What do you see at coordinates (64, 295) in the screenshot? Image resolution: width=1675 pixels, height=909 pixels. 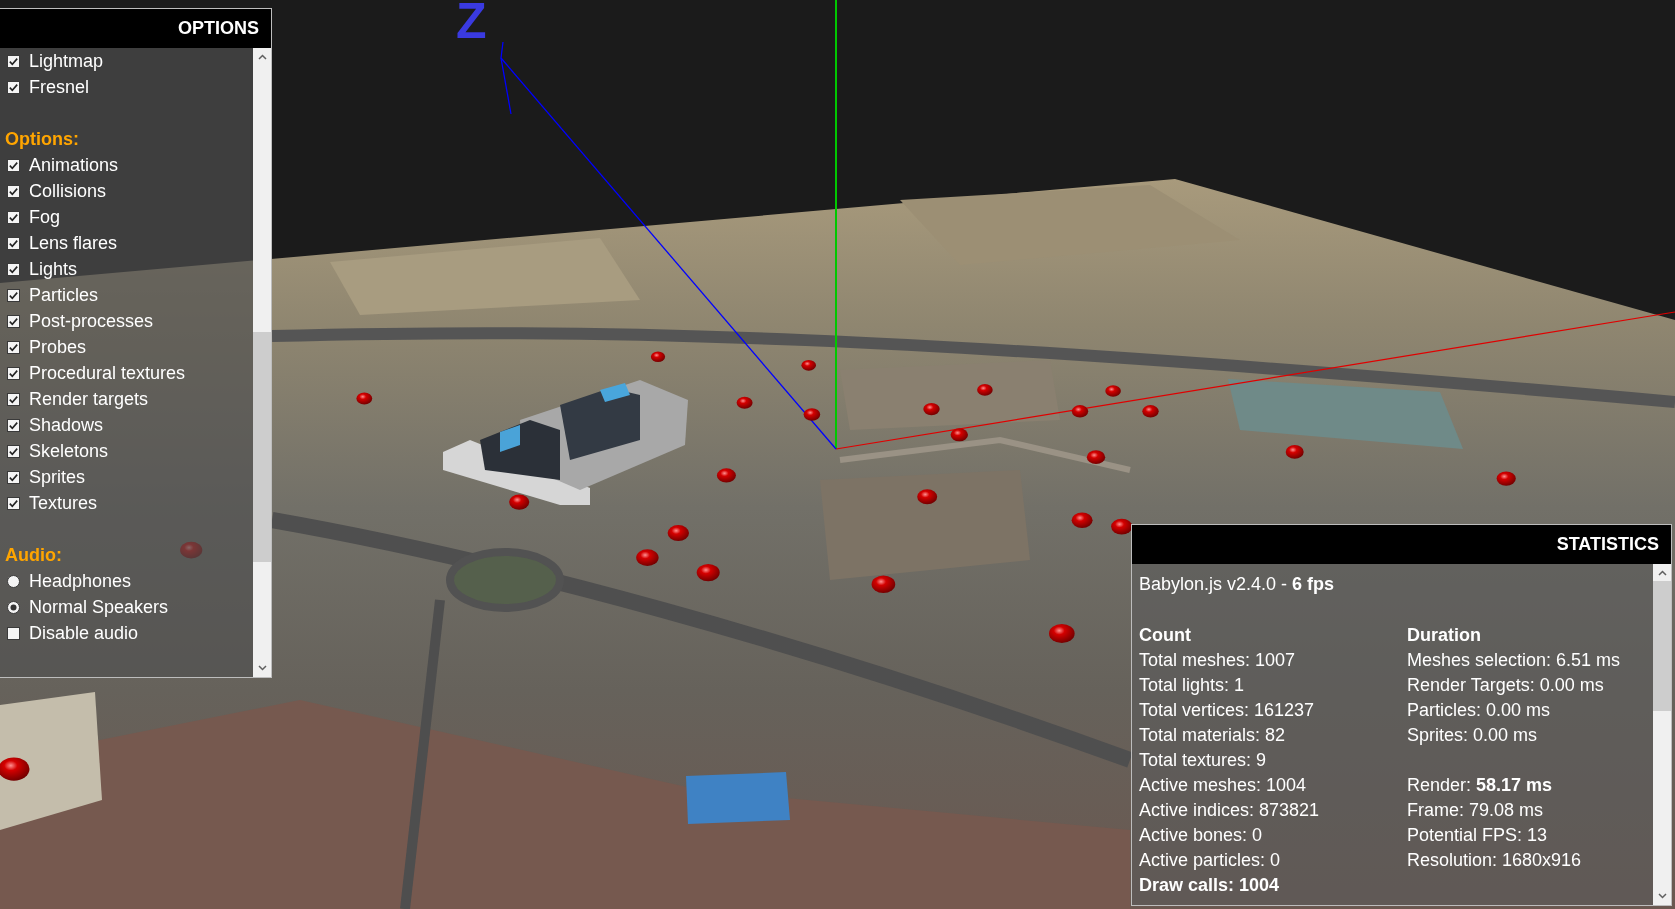 I see `checkbox-label: Particles` at bounding box center [64, 295].